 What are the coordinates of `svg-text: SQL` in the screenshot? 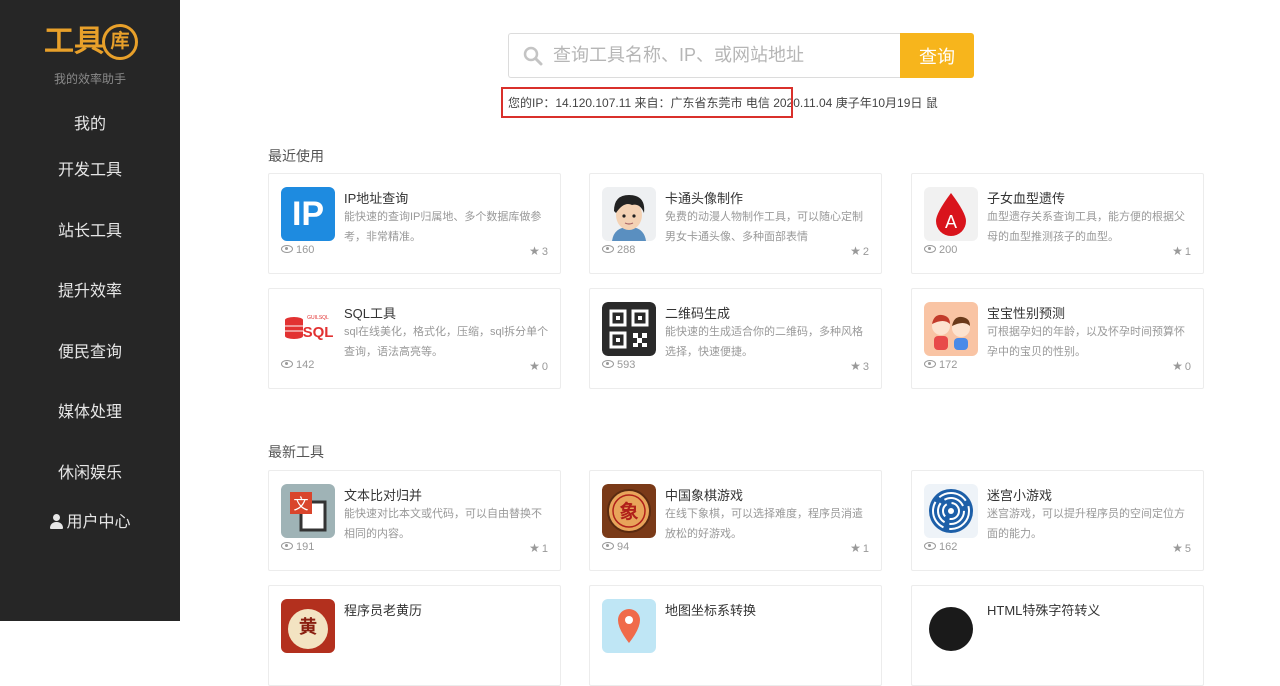 It's located at (318, 332).